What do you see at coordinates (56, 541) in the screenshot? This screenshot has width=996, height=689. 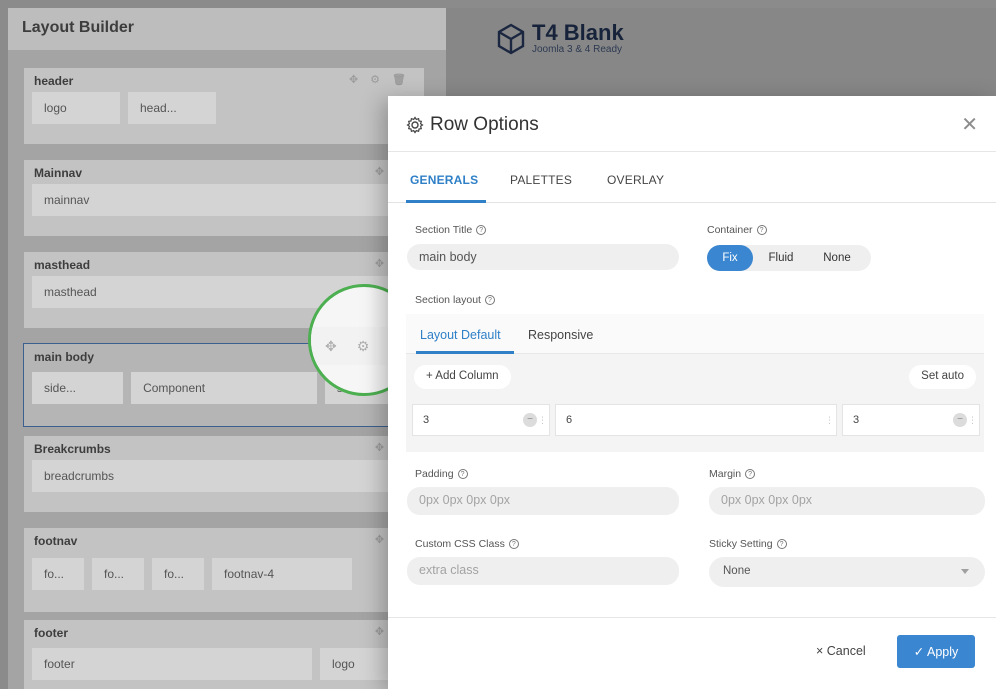 I see `section-title: footnav` at bounding box center [56, 541].